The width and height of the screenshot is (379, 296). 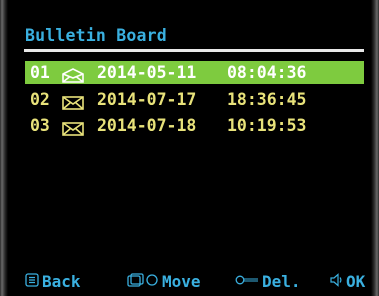 I want to click on envelope-open-icon, so click(x=73, y=77).